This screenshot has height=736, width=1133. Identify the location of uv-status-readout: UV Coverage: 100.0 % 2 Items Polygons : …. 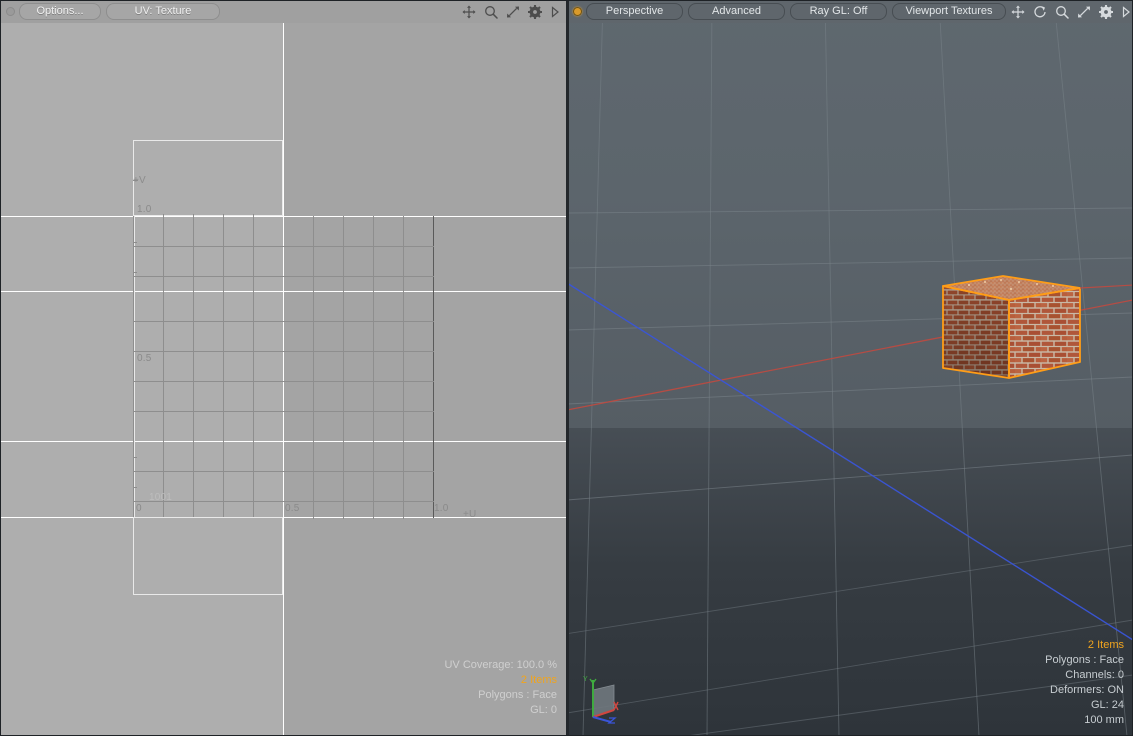
(500, 688).